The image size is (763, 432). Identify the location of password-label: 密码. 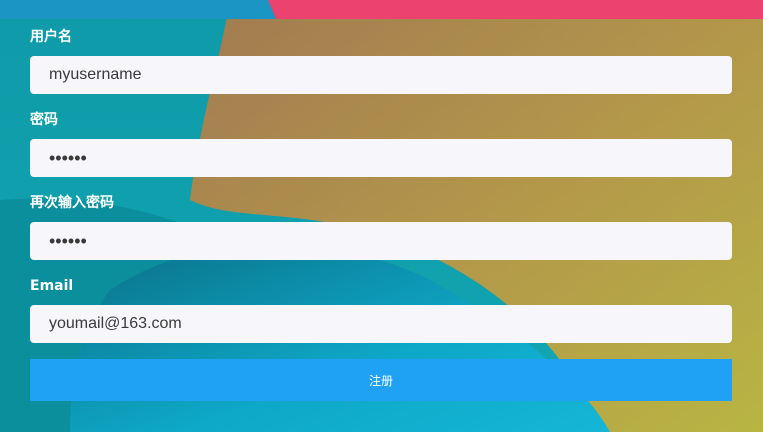
(44, 120).